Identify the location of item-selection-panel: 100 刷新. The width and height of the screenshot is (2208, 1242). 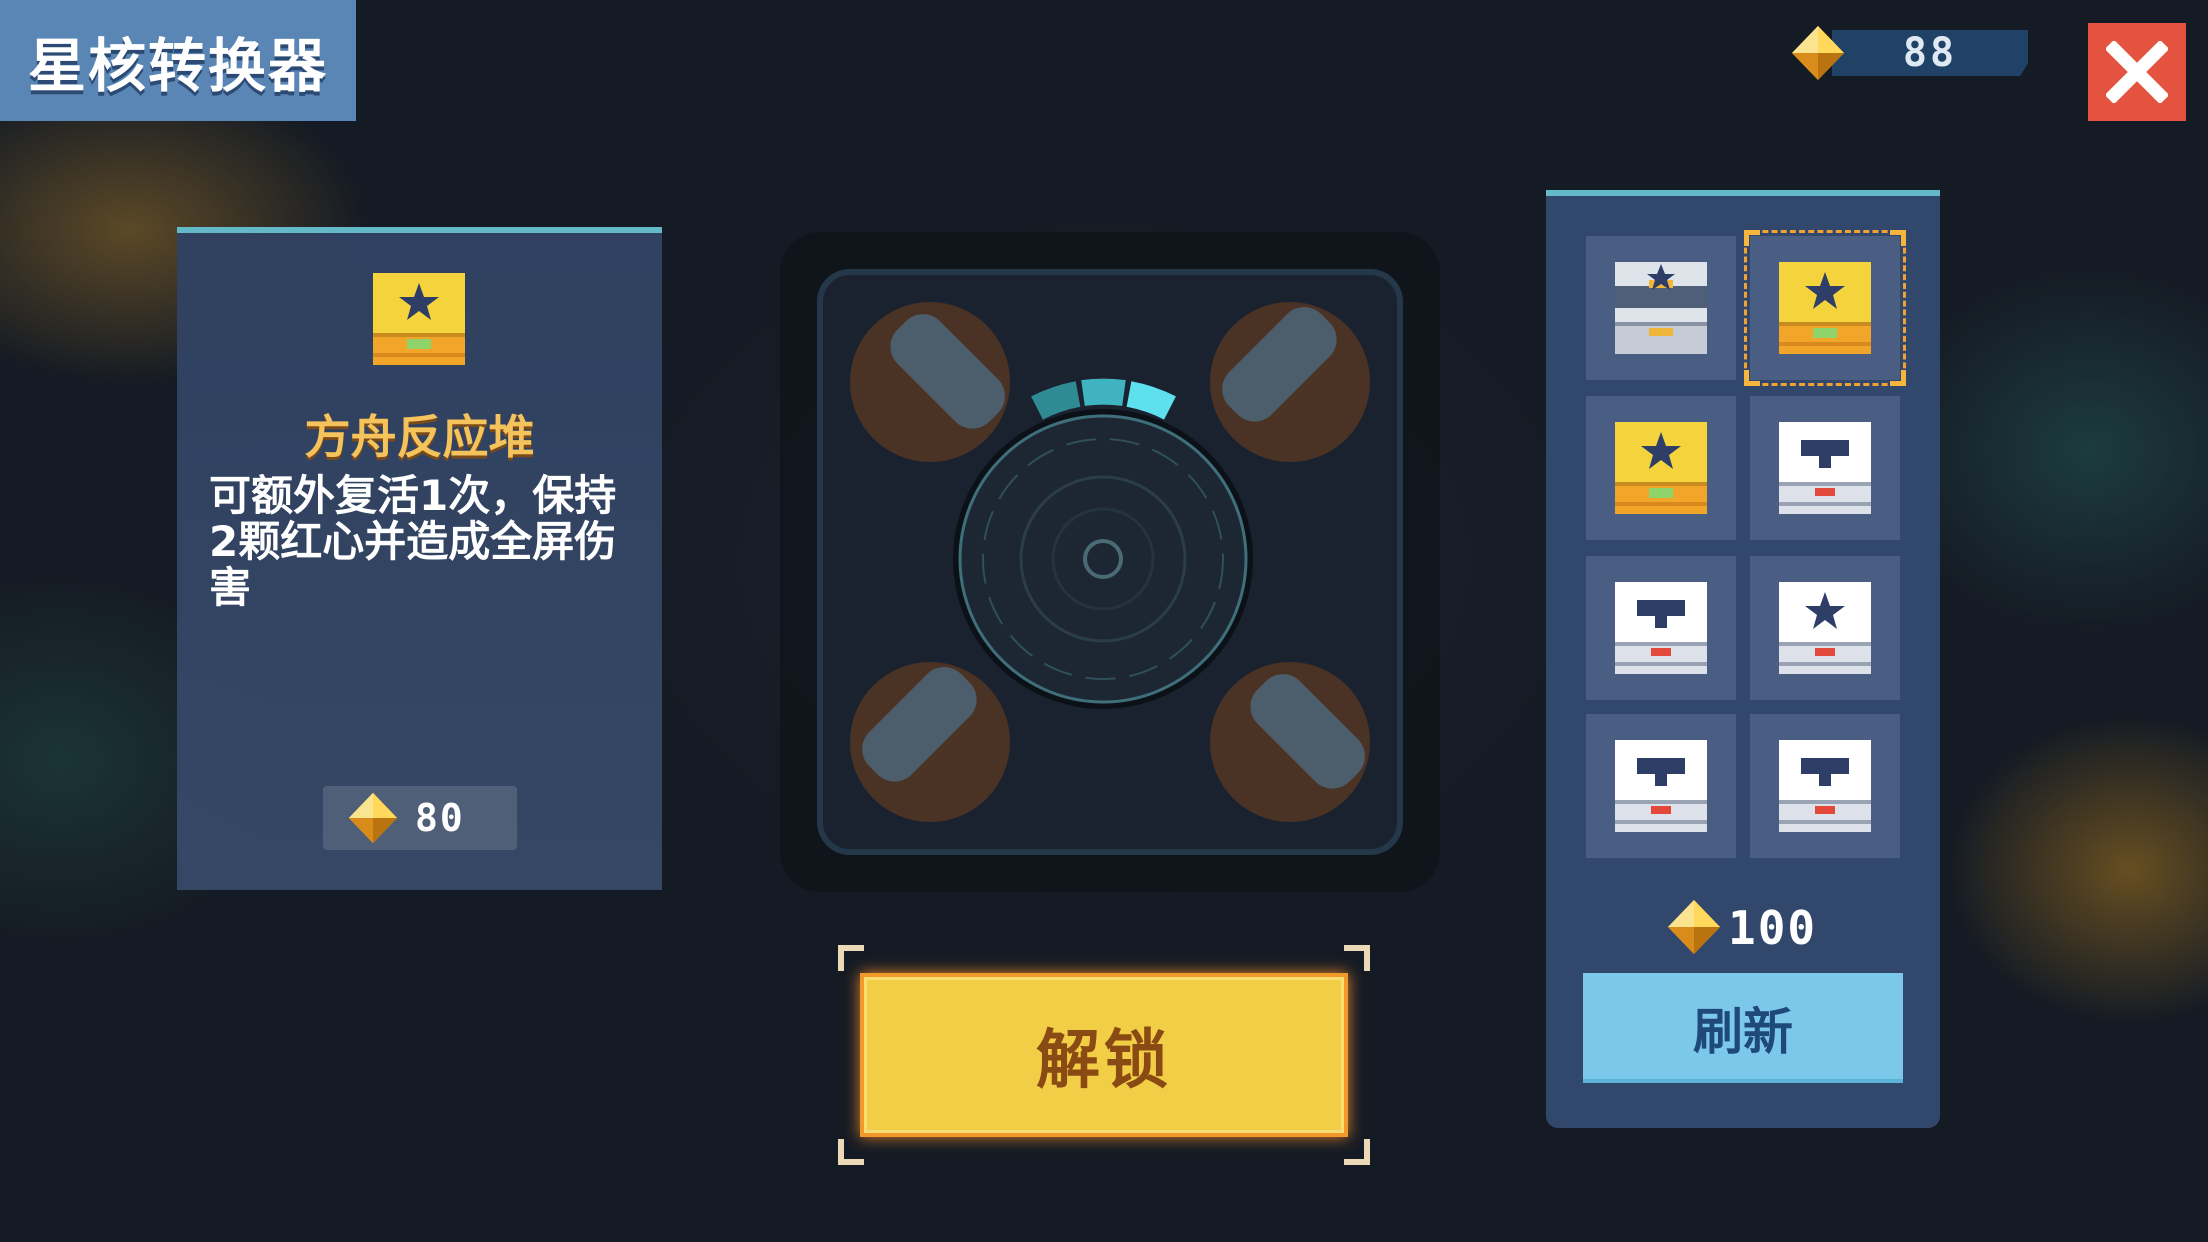
(1743, 659).